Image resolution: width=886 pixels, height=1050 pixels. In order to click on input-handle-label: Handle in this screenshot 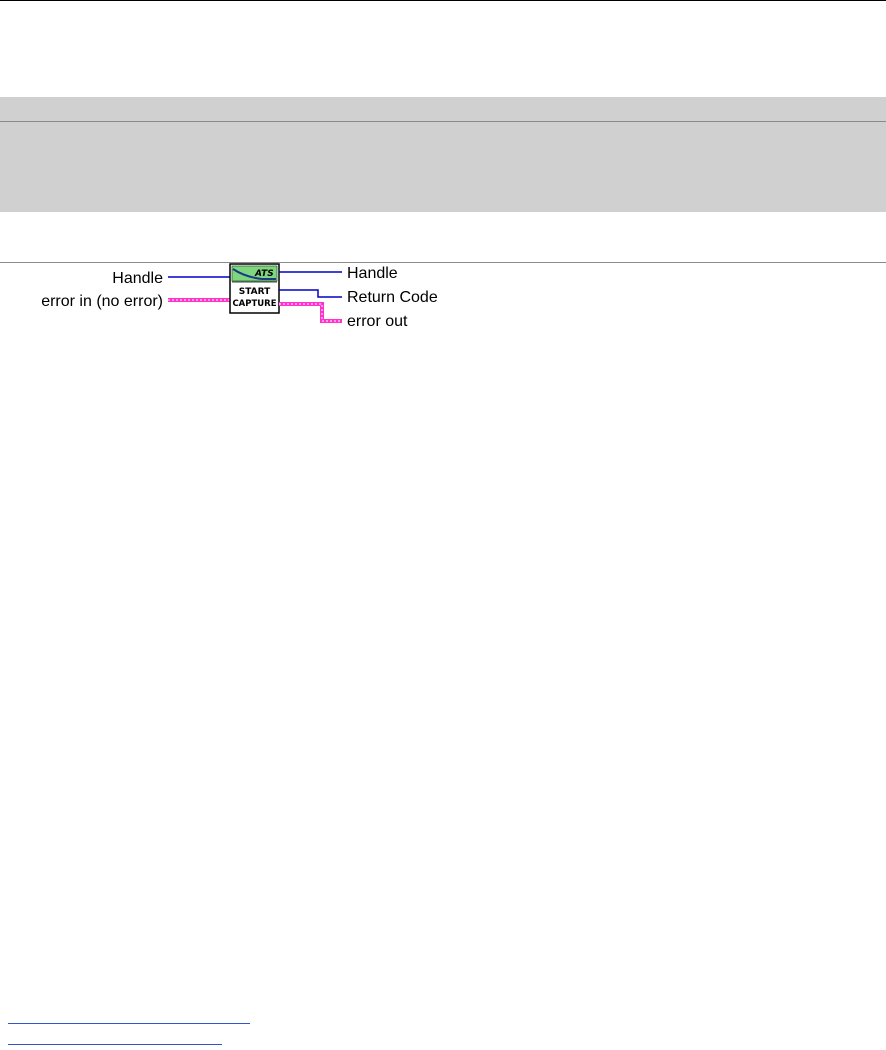, I will do `click(137, 278)`.